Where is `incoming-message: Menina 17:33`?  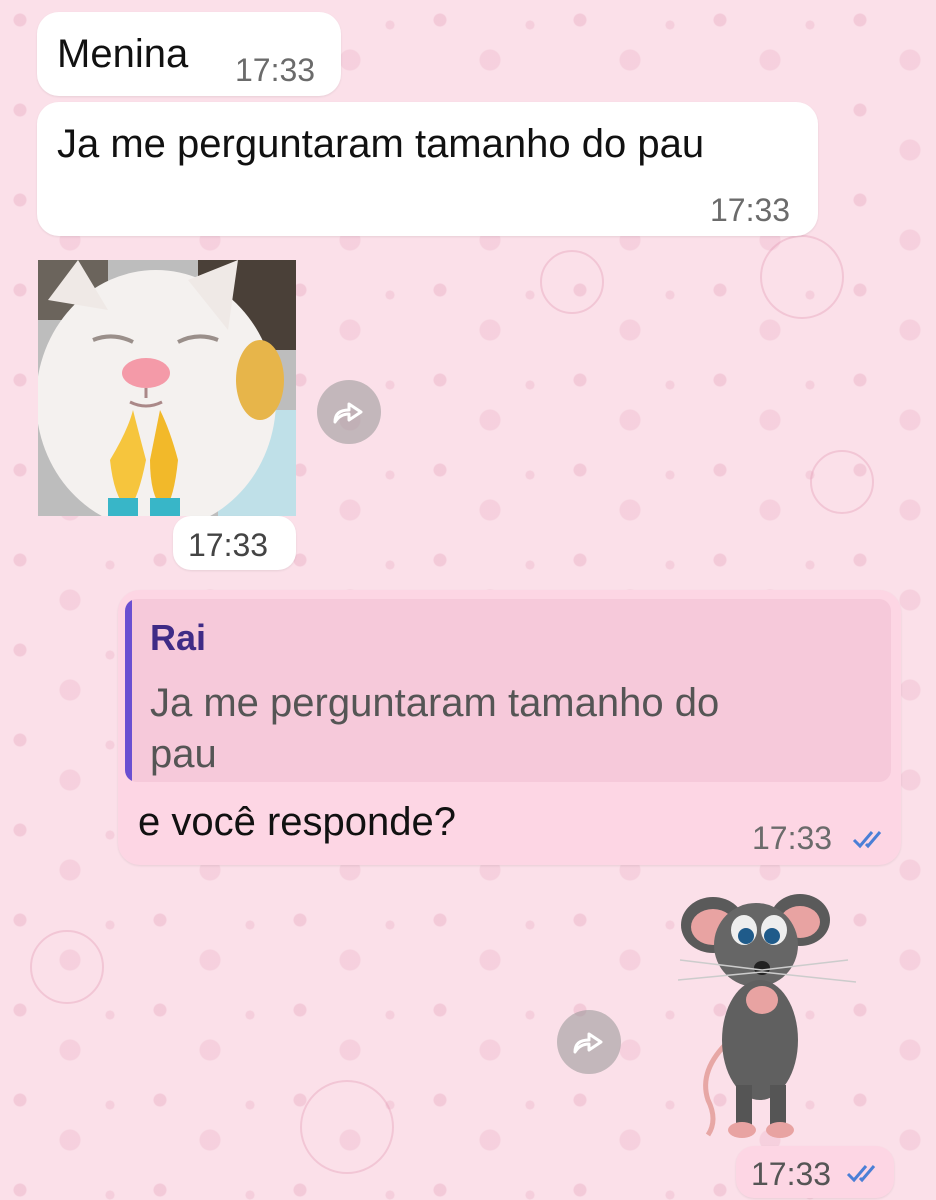
incoming-message: Menina 17:33 is located at coordinates (189, 54).